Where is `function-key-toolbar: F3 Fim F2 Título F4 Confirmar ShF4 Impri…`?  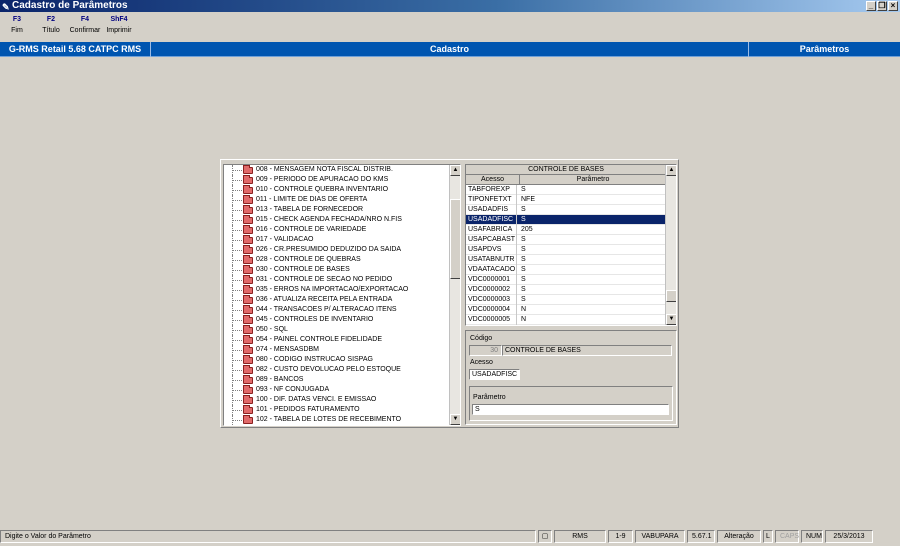
function-key-toolbar: F3 Fim F2 Título F4 Confirmar ShF4 Impri… is located at coordinates (450, 27).